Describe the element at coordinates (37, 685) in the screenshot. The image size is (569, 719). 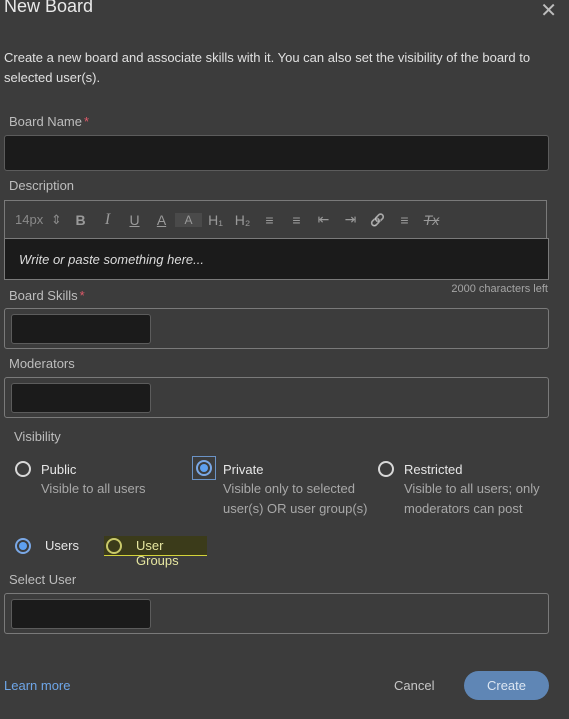
I see `learn-more-link: Learn more` at that location.